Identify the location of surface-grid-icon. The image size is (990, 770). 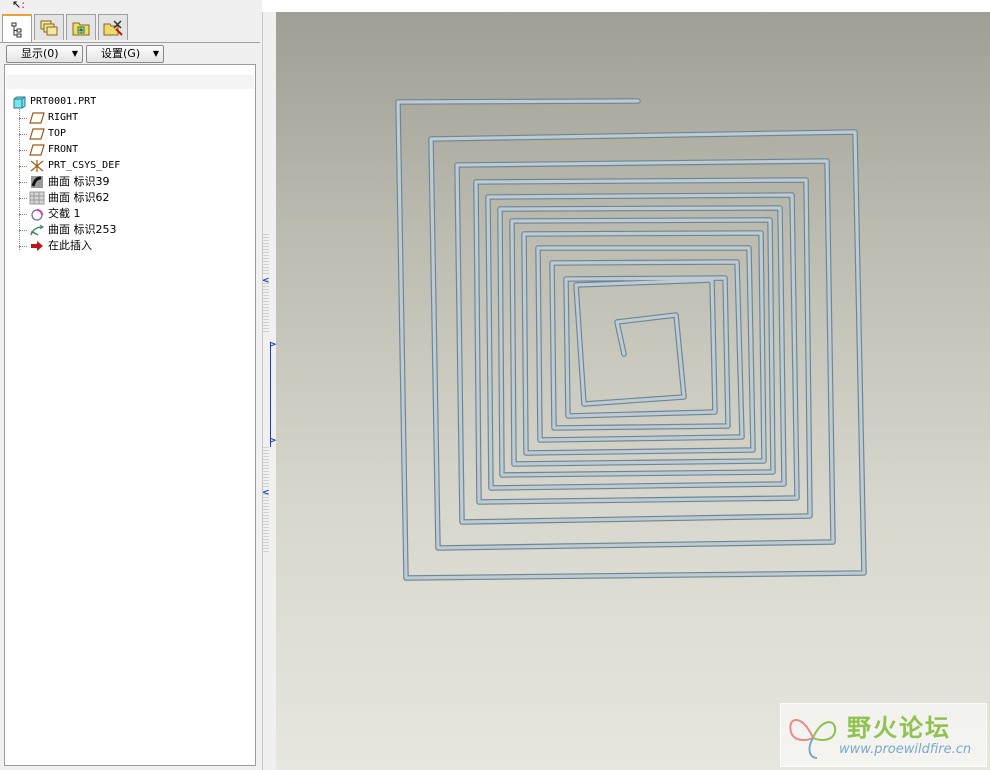
(37, 198).